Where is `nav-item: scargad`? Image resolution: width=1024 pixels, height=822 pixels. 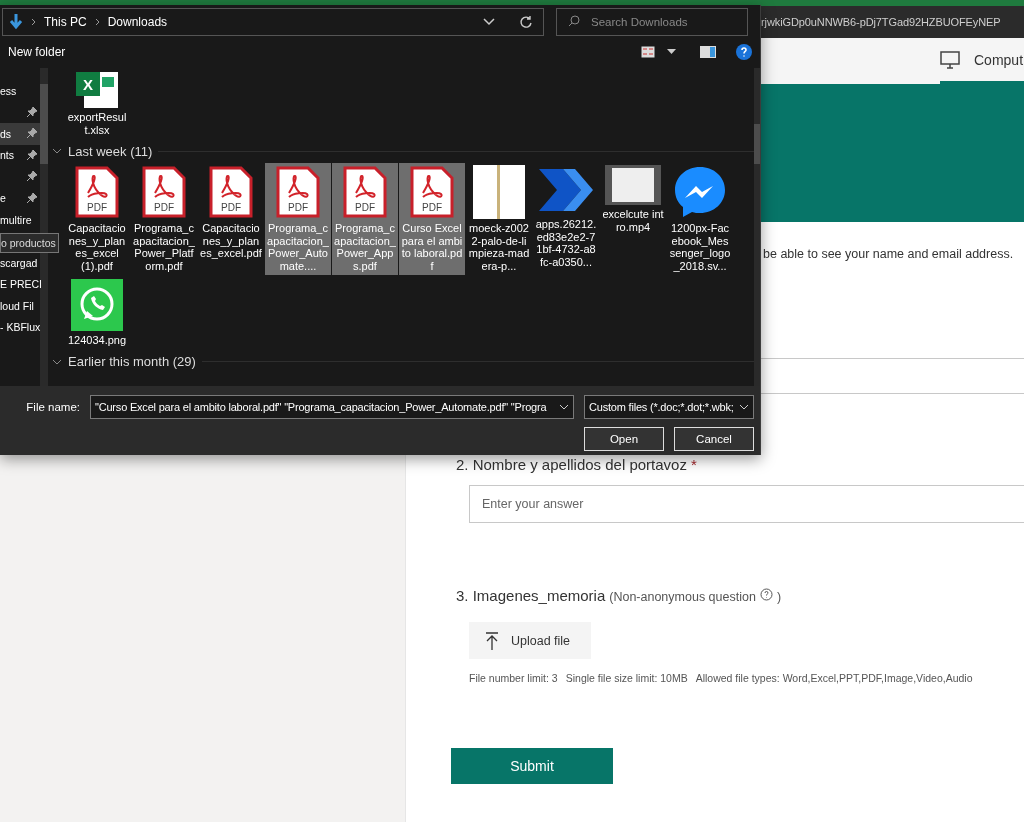
nav-item: scargad is located at coordinates (20, 263).